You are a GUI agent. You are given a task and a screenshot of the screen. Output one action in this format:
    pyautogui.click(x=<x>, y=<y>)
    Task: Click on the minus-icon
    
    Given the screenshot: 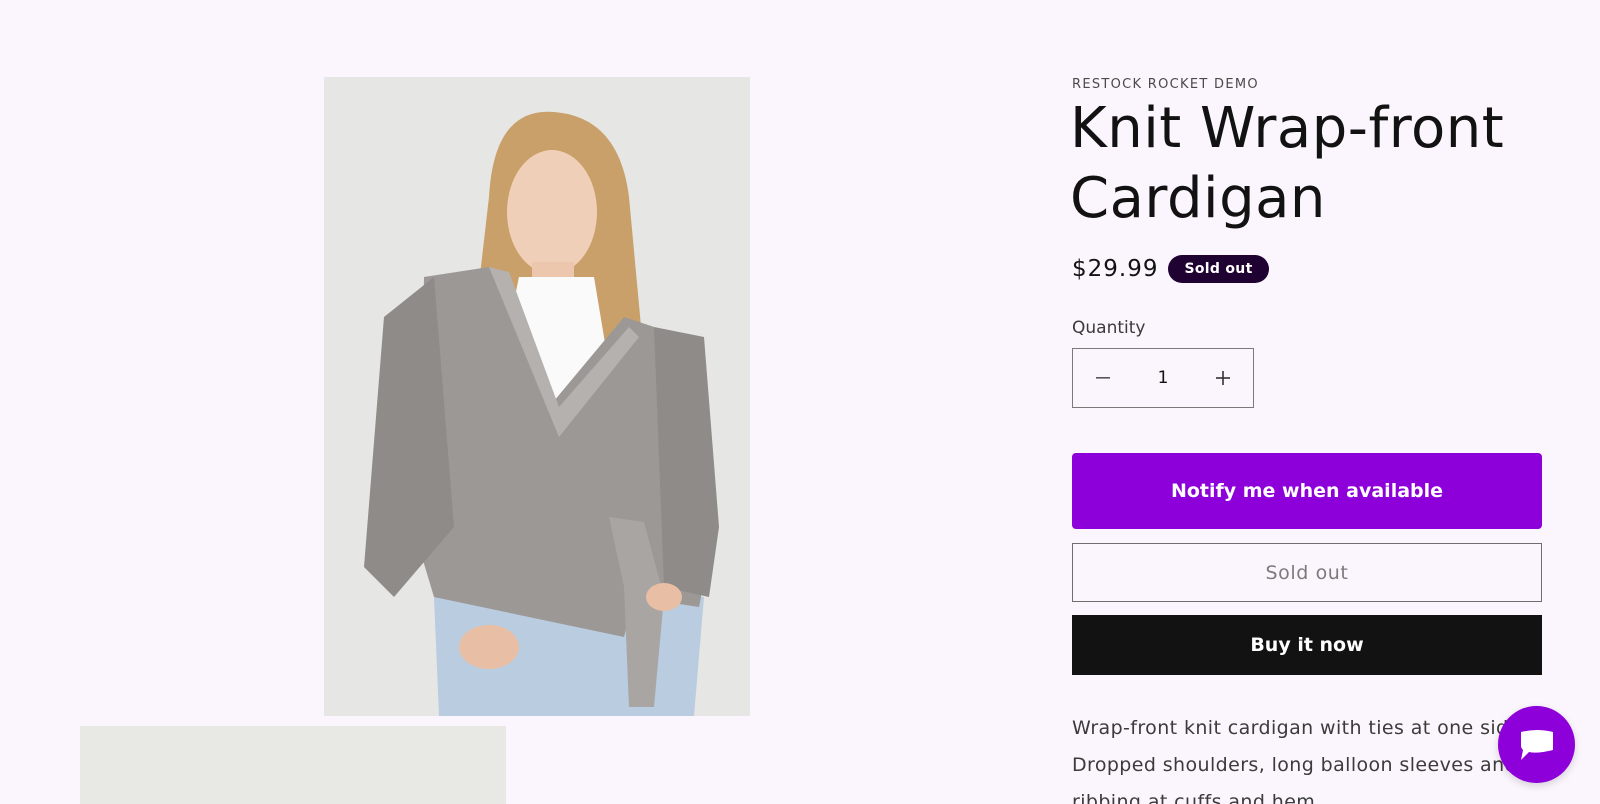 What is the action you would take?
    pyautogui.click(x=1103, y=378)
    